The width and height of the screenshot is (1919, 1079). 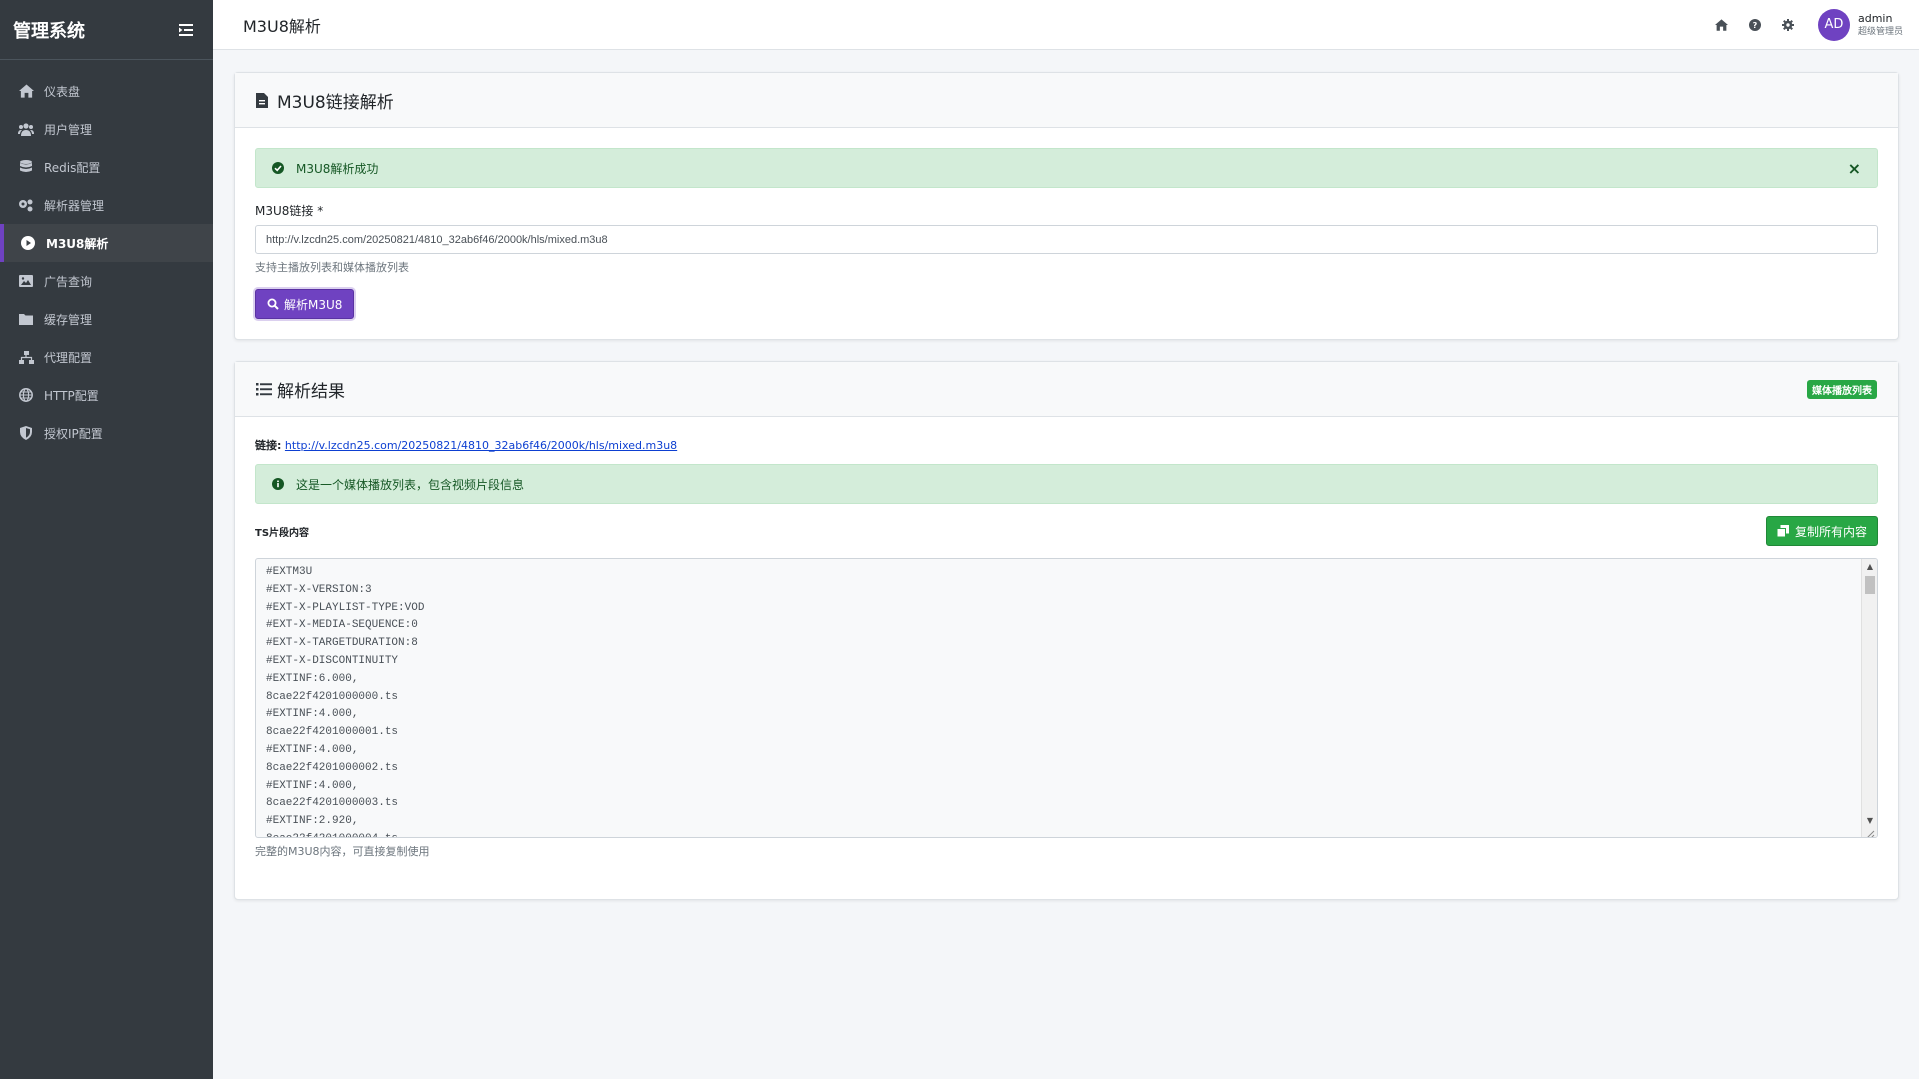 What do you see at coordinates (1066, 239) in the screenshot?
I see `m3u8-url-input` at bounding box center [1066, 239].